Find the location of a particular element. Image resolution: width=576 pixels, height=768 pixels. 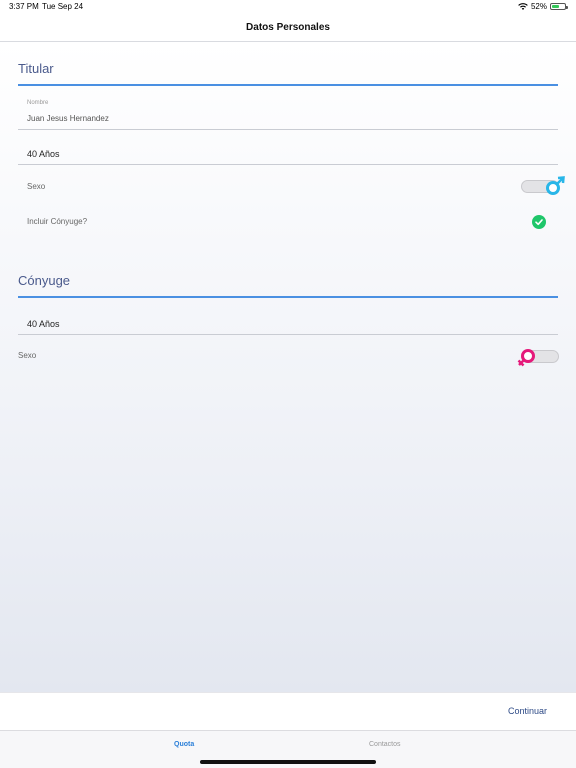

wifi-icon is located at coordinates (523, 6).